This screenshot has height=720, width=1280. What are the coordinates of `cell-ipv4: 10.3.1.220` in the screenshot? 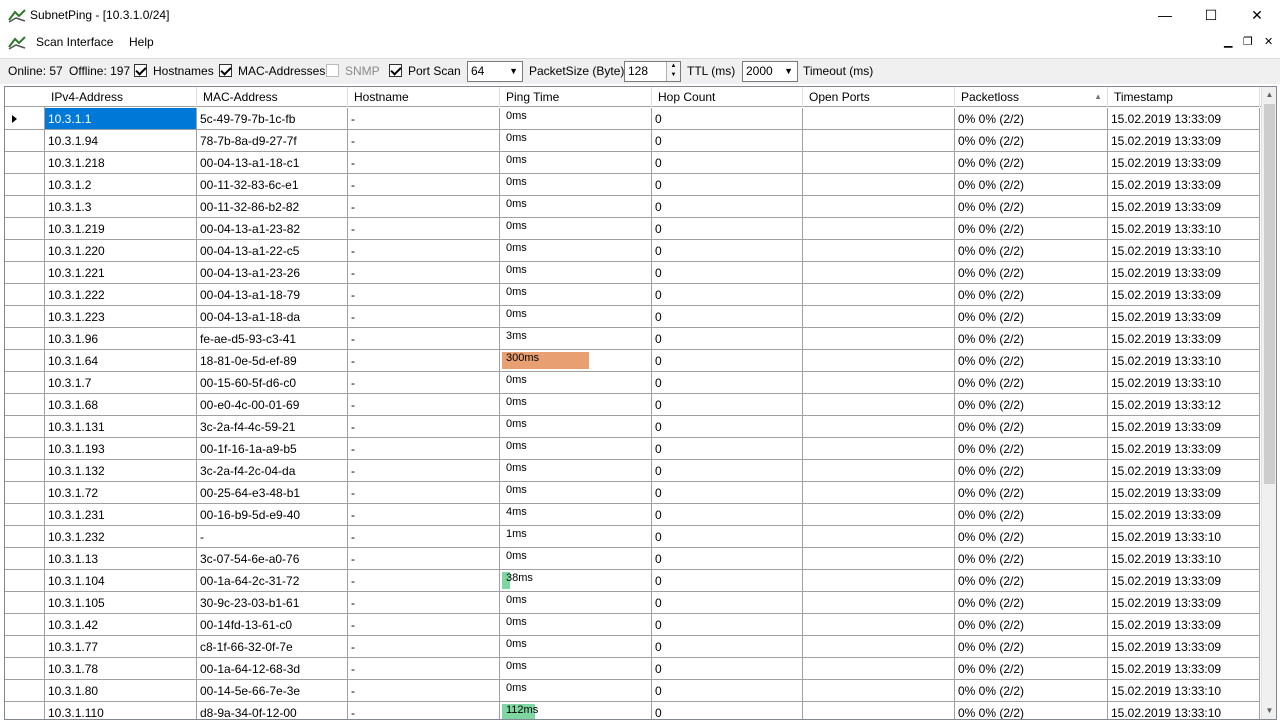 It's located at (121, 251).